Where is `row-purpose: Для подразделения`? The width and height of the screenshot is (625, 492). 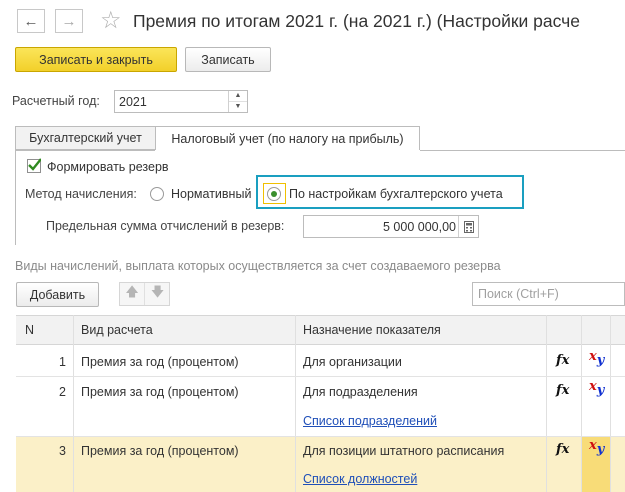
row-purpose: Для подразделения is located at coordinates (360, 392).